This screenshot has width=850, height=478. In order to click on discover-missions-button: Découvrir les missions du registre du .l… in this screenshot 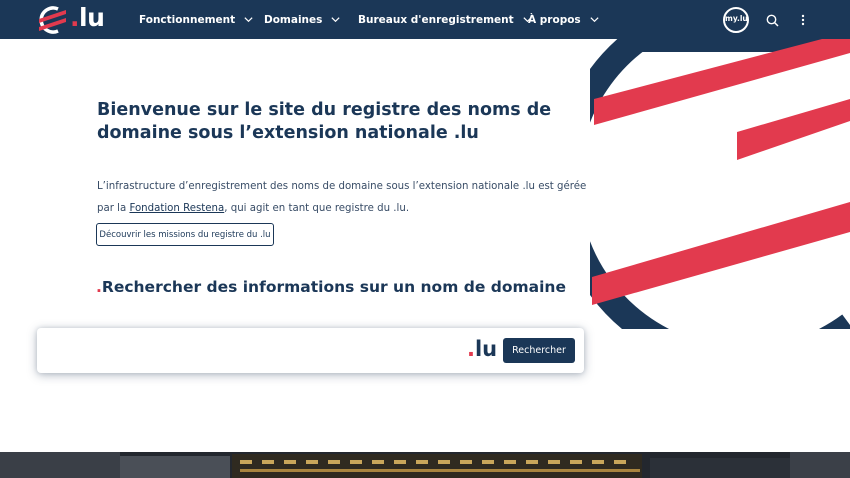, I will do `click(185, 234)`.